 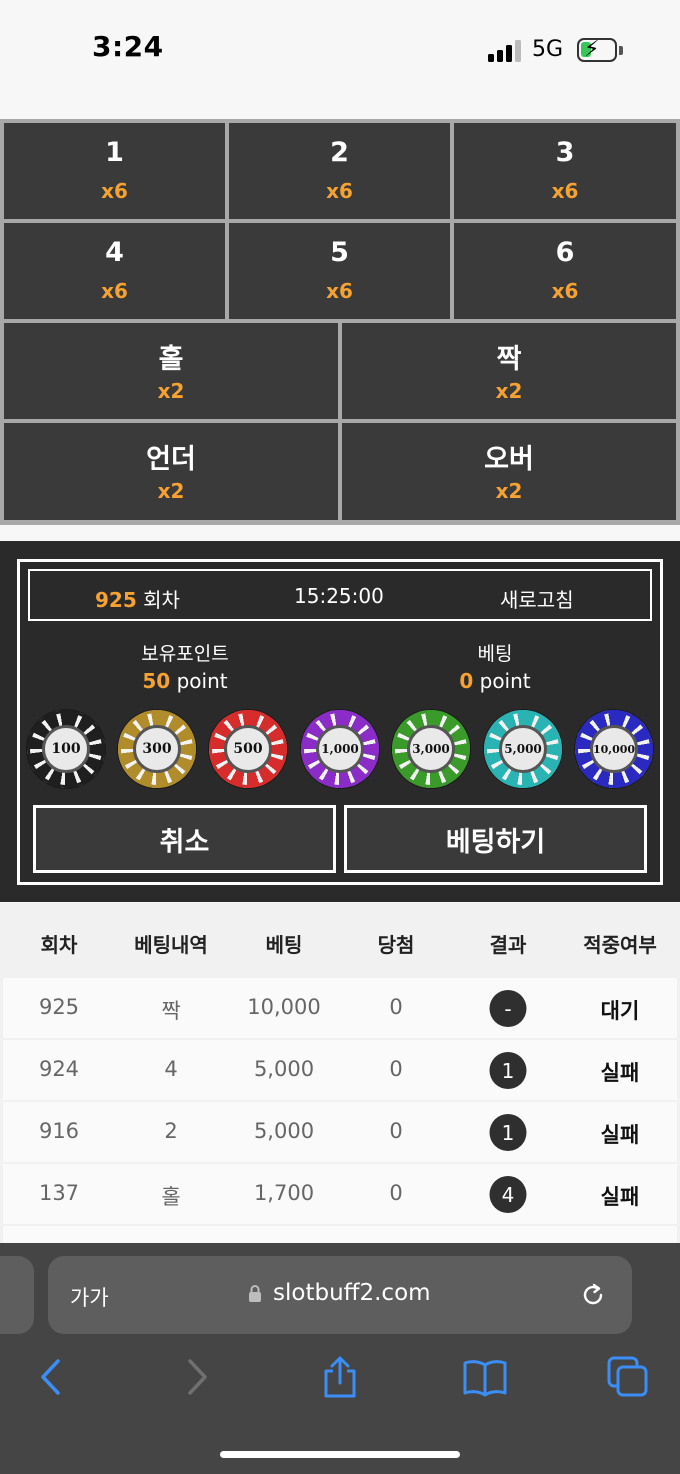 I want to click on bet-option-over: 오버 x2, so click(x=509, y=471).